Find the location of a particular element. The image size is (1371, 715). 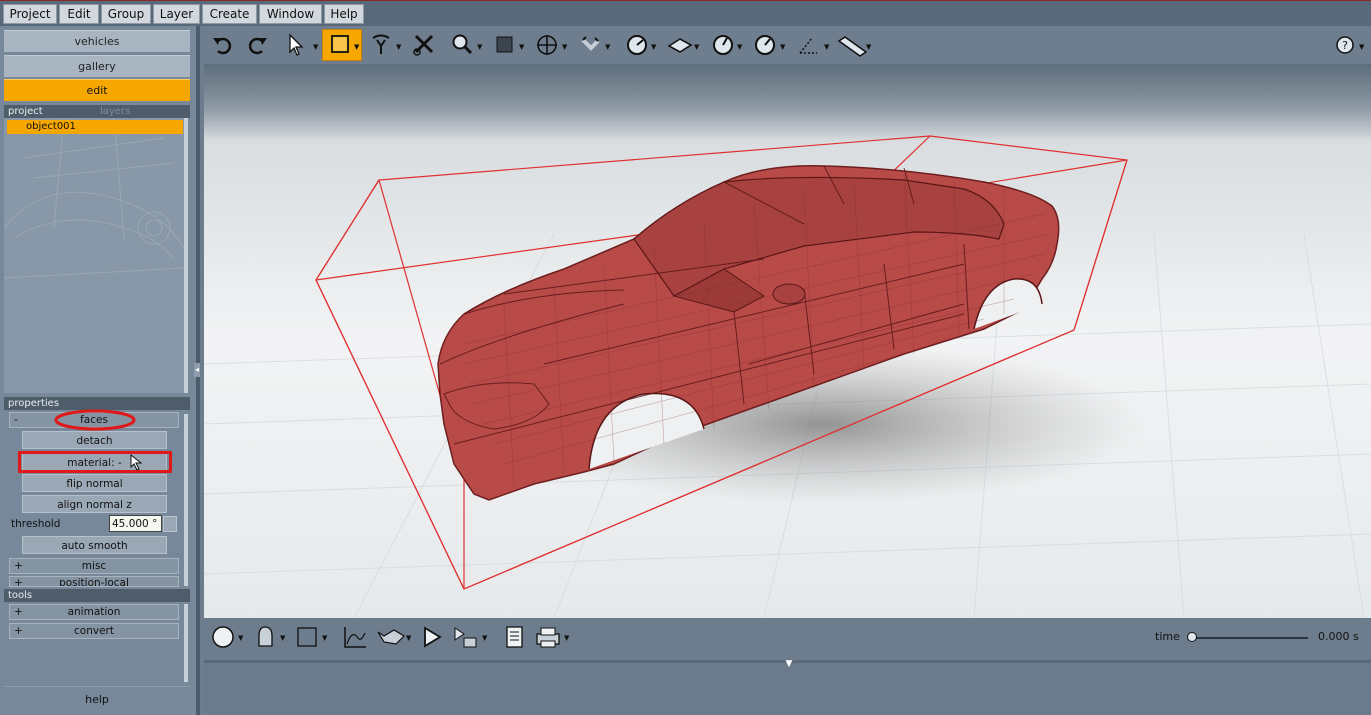

lasso-button is located at coordinates (381, 45).